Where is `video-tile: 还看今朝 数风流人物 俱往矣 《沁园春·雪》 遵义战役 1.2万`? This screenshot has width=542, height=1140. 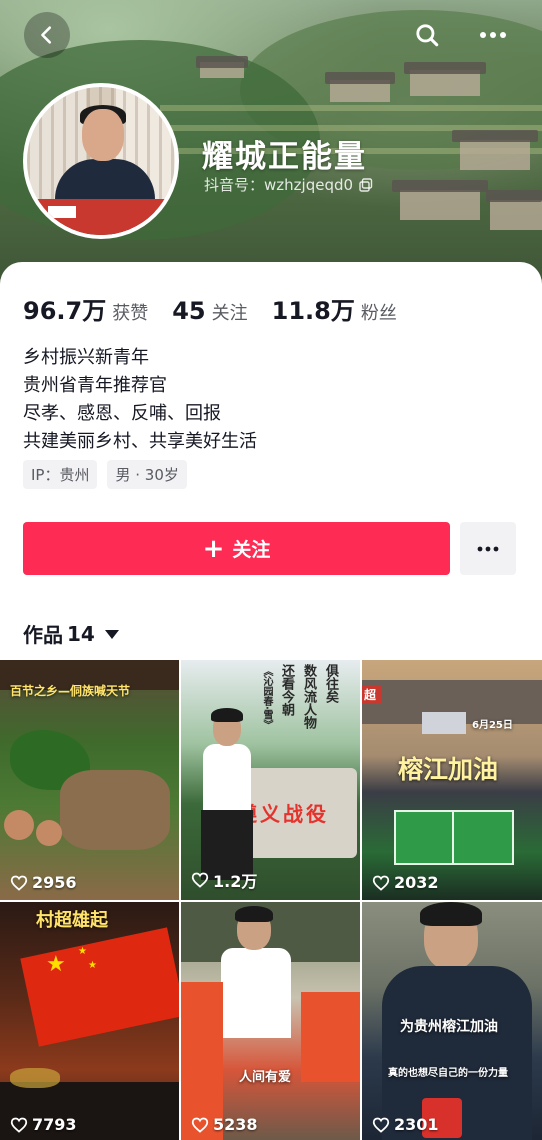 video-tile: 还看今朝 数风流人物 俱往矣 《沁园春·雪》 遵义战役 1.2万 is located at coordinates (270, 780).